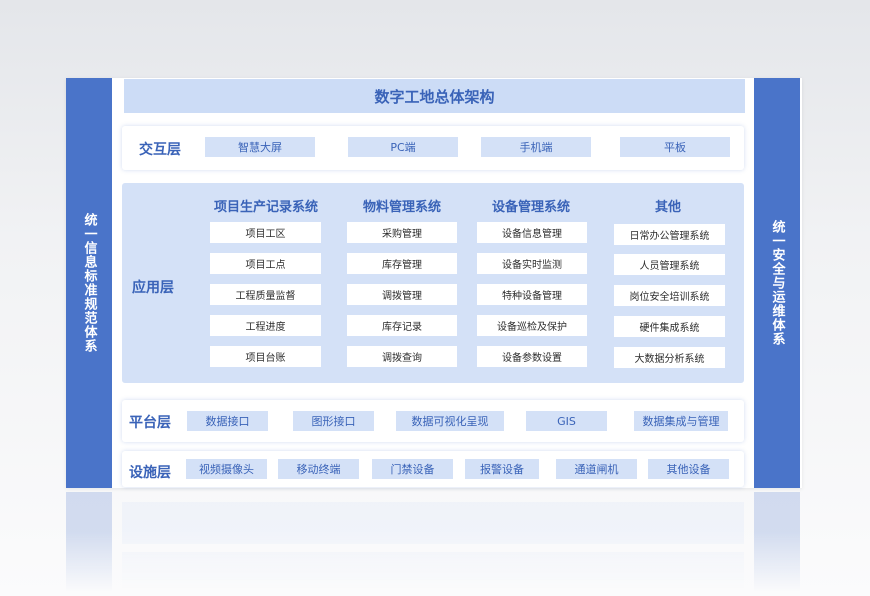  I want to click on system-title: 设备管理系统, so click(530, 207).